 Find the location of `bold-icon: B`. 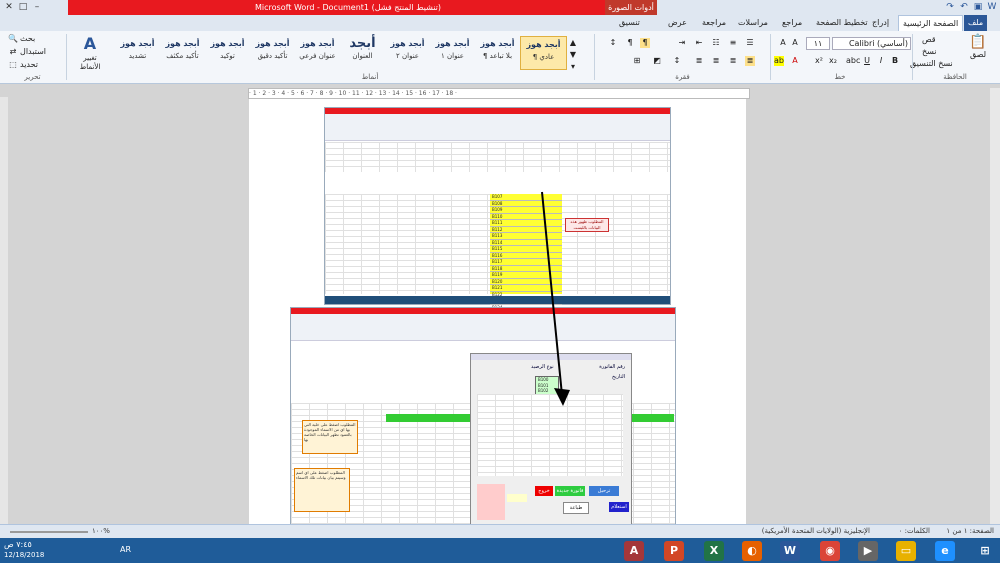

bold-icon: B is located at coordinates (895, 61).